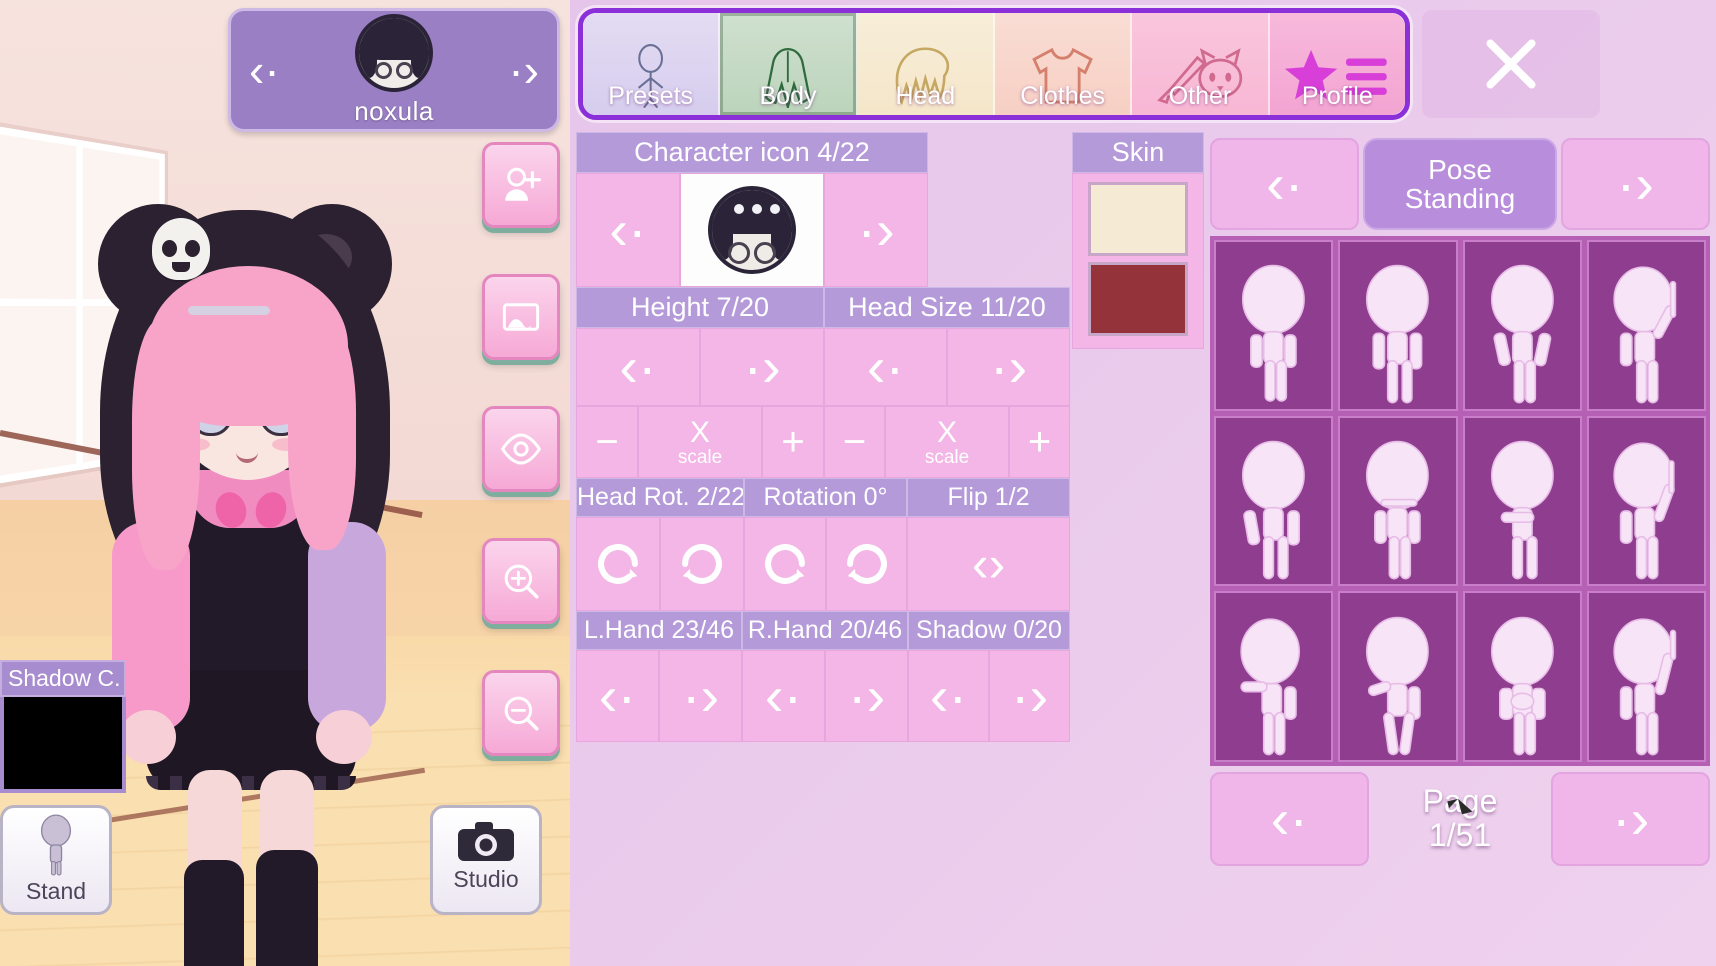 Image resolution: width=1716 pixels, height=966 pixels. I want to click on tab-presets: Presets, so click(652, 64).